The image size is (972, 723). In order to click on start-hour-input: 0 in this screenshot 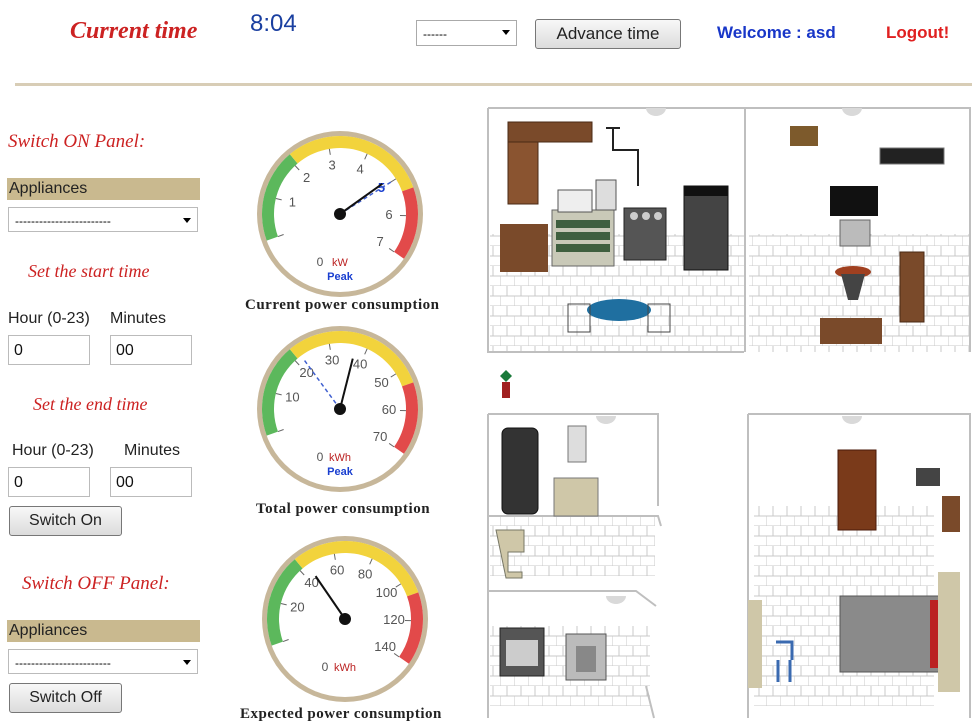, I will do `click(49, 350)`.